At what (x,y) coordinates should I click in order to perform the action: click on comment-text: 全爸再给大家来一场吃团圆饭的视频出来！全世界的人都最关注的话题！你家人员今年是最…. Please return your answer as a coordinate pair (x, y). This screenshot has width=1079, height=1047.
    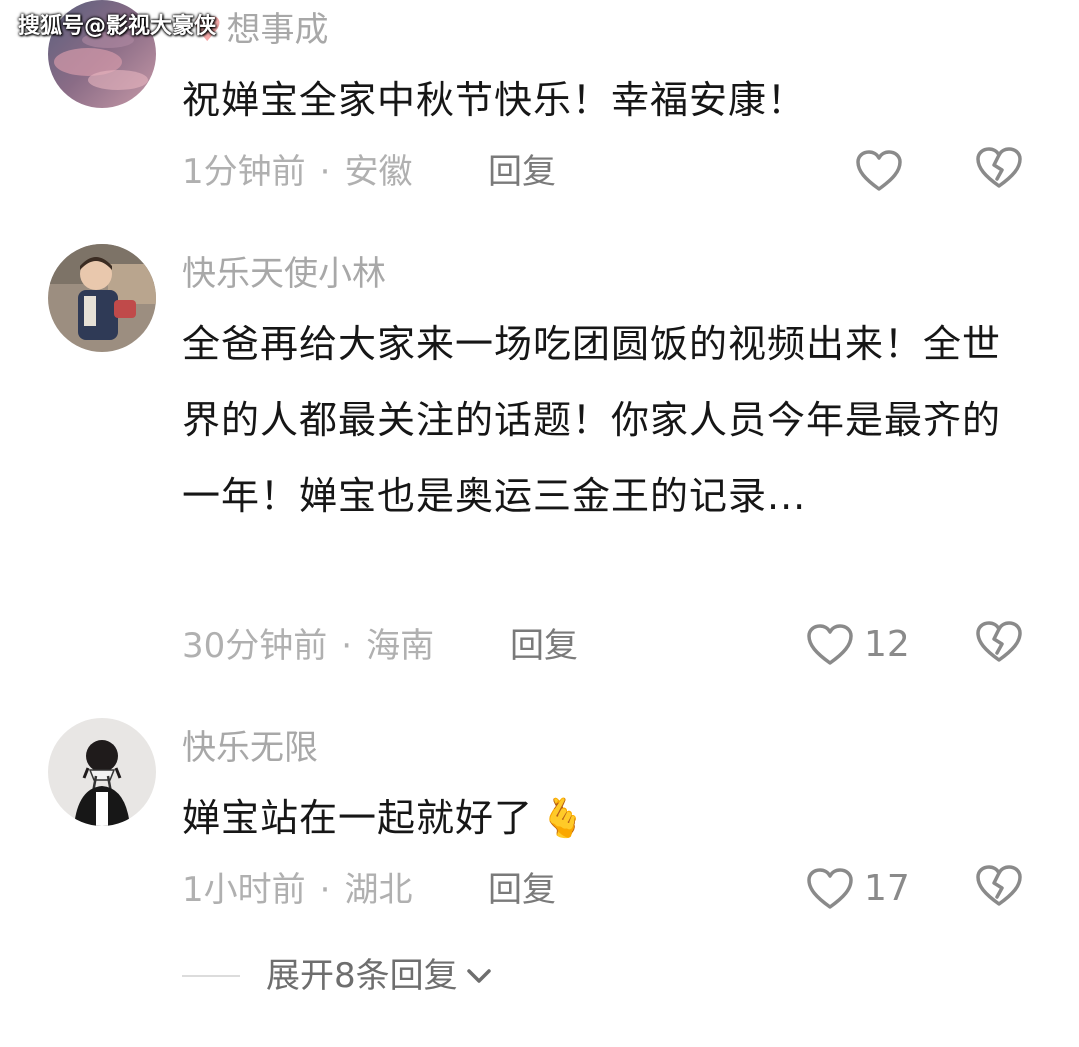
    Looking at the image, I should click on (592, 420).